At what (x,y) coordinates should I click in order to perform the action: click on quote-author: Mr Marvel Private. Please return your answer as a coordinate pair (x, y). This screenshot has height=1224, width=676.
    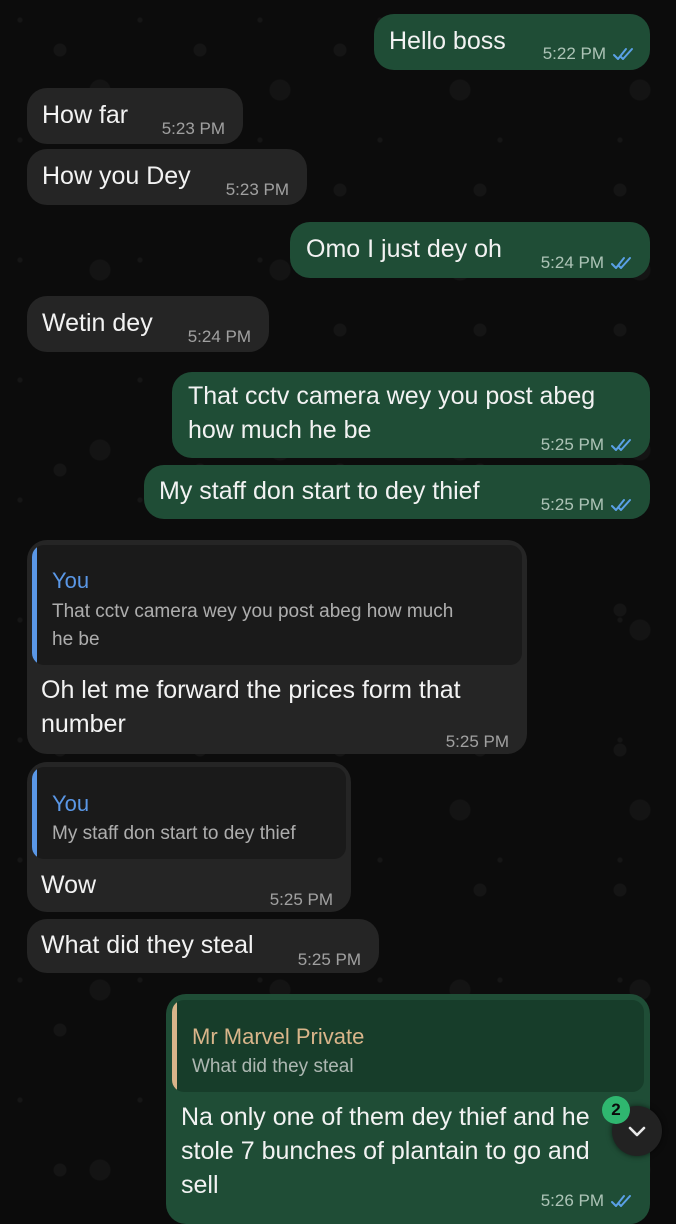
    Looking at the image, I should click on (278, 1036).